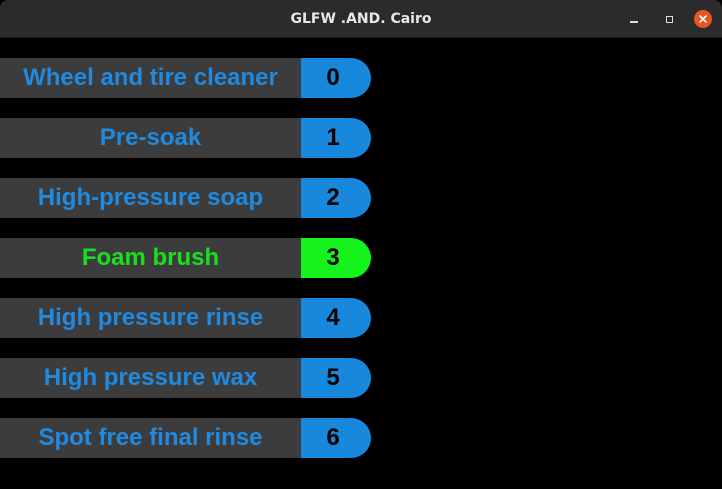 The width and height of the screenshot is (722, 489). I want to click on title-bar: GLFW .AND. Cairo, so click(361, 19).